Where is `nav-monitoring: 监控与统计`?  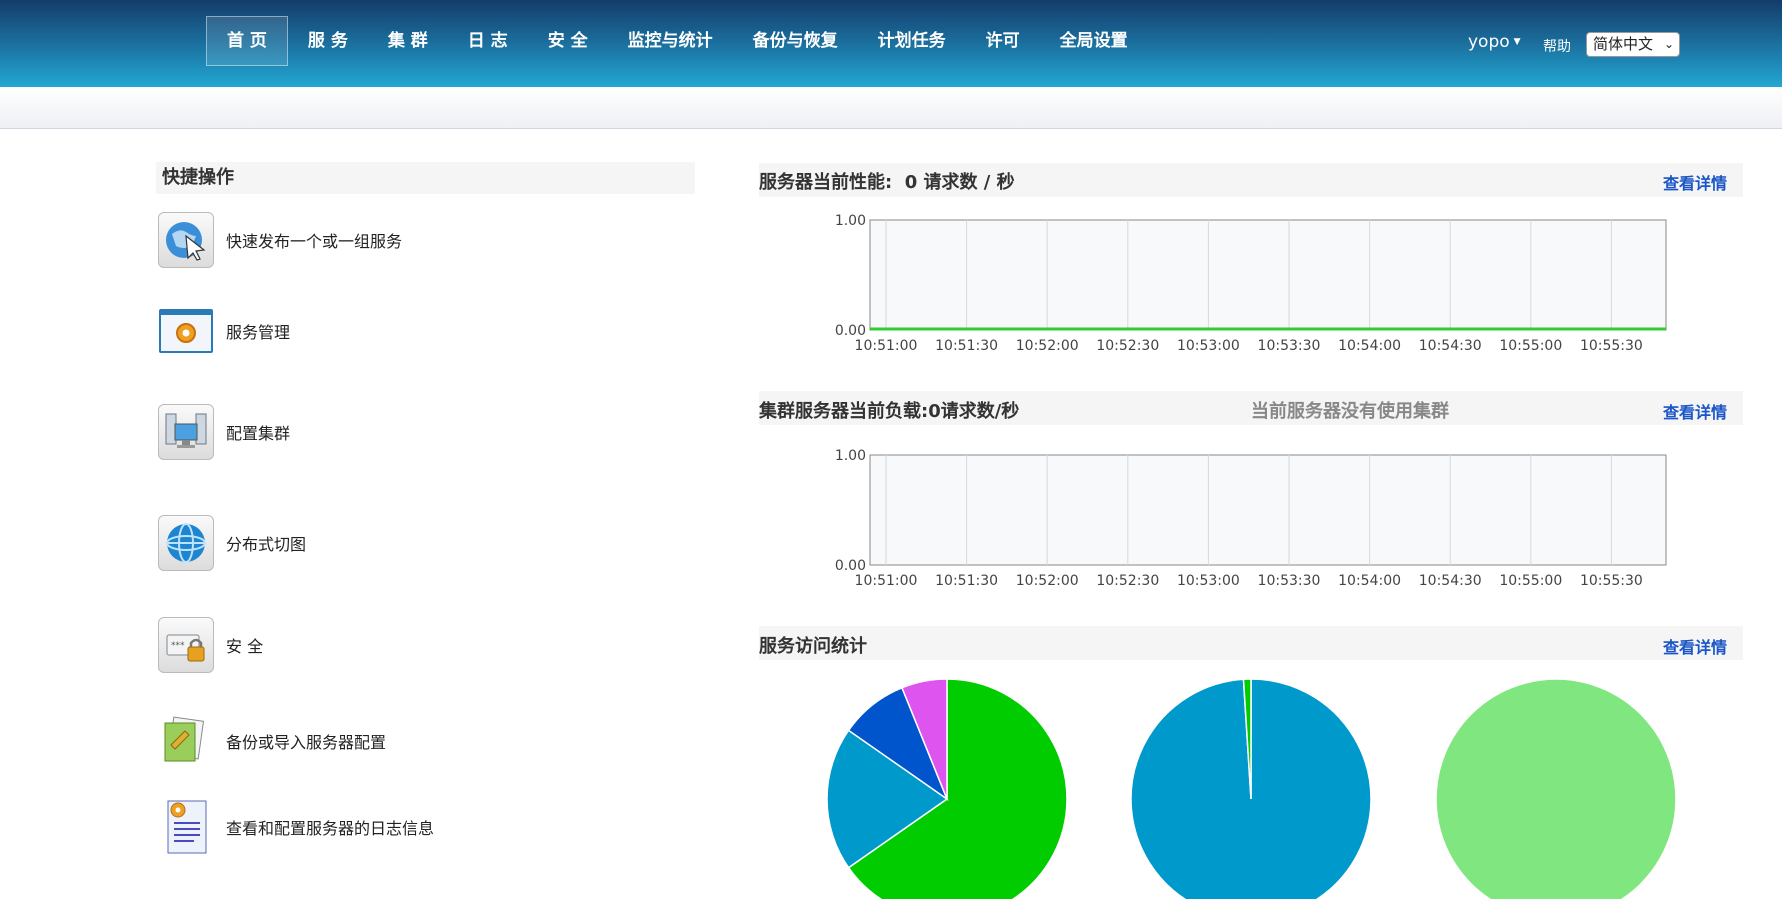 nav-monitoring: 监控与统计 is located at coordinates (670, 41).